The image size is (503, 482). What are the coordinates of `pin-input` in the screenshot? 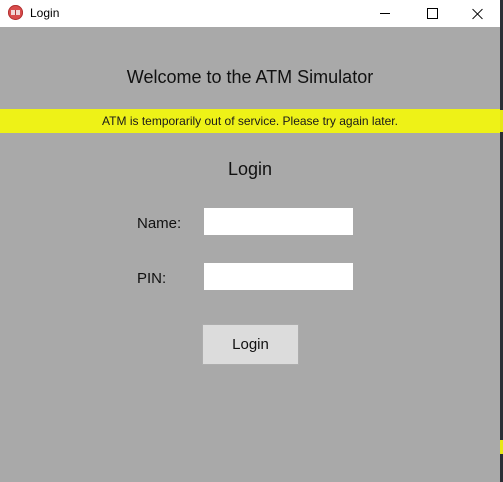 It's located at (278, 276).